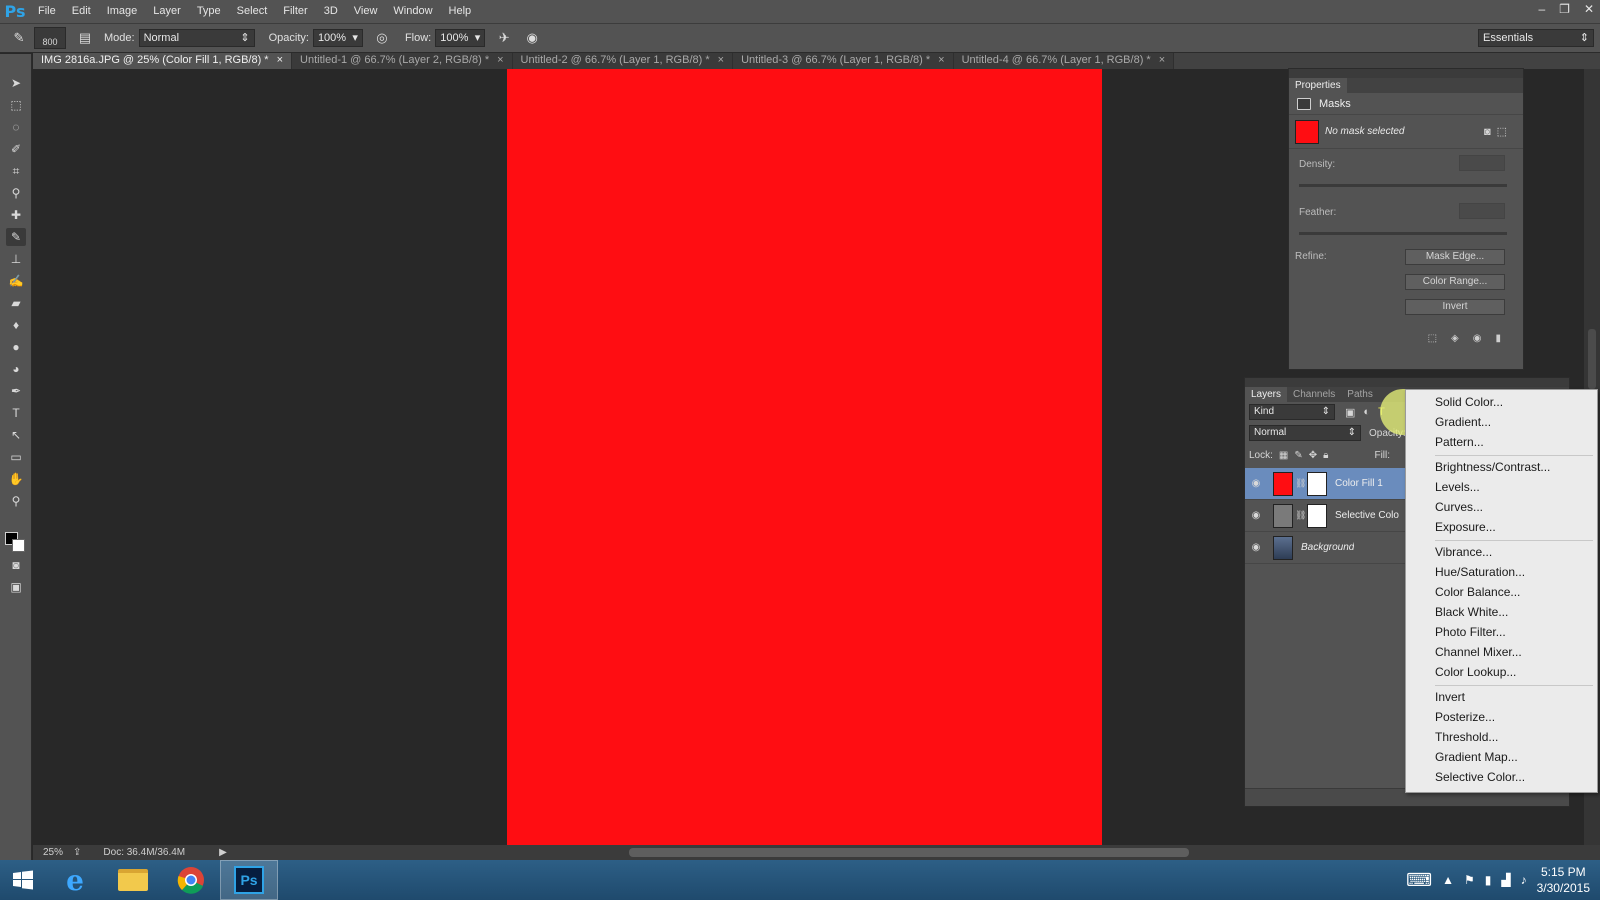 The height and width of the screenshot is (900, 1600). What do you see at coordinates (16, 565) in the screenshot?
I see `quick-mask-icon: ◙` at bounding box center [16, 565].